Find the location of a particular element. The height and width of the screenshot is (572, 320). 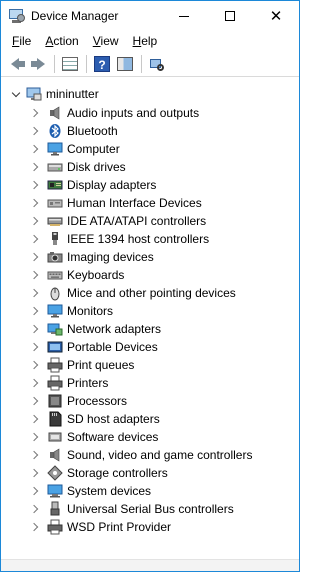

tree-item: WSD Print Provider is located at coordinates (150, 527).